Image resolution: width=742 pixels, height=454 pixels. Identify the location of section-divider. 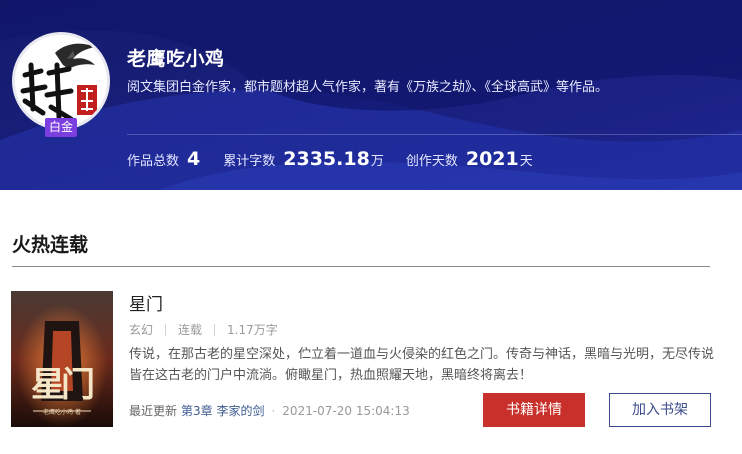
(361, 266).